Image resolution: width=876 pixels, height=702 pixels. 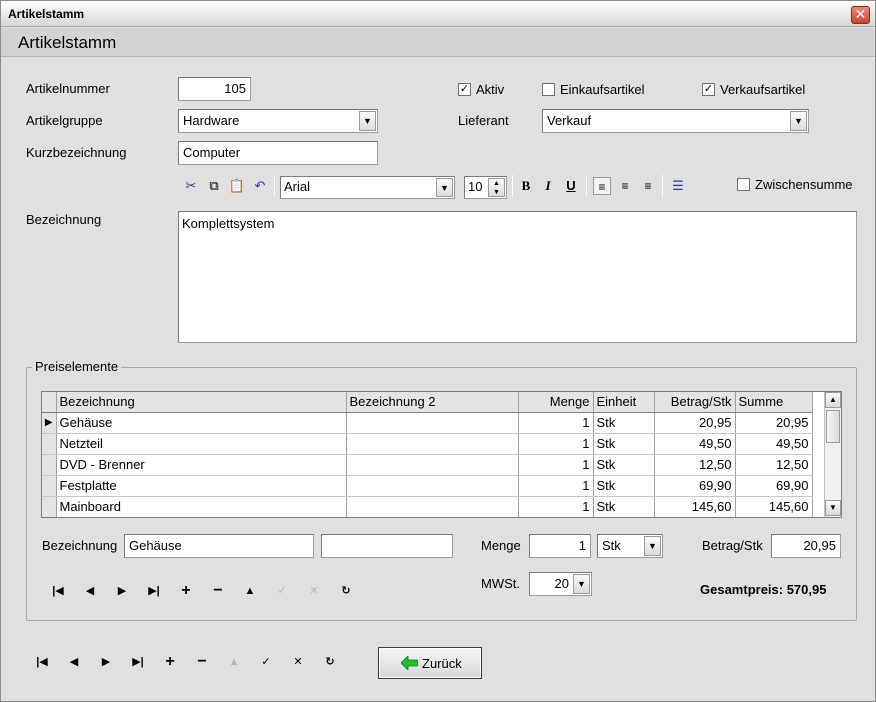 What do you see at coordinates (298, 662) in the screenshot?
I see `nav-cancel-icon: ✕` at bounding box center [298, 662].